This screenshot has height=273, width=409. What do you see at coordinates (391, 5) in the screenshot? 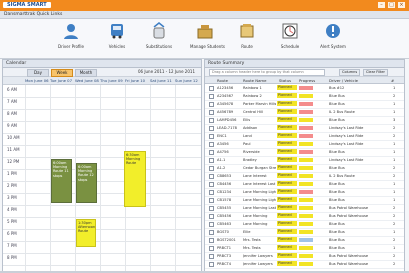
I see `maximize-icon: □` at bounding box center [391, 5].